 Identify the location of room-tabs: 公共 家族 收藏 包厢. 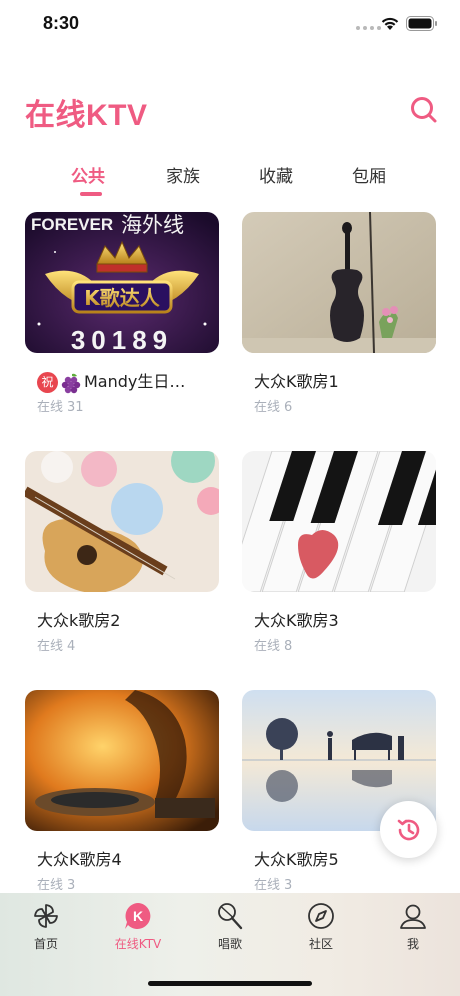
(230, 178).